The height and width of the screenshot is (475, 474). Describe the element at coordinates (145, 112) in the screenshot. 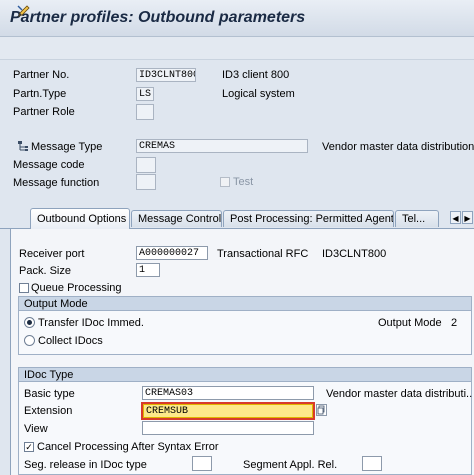

I see `partner-role-field` at that location.